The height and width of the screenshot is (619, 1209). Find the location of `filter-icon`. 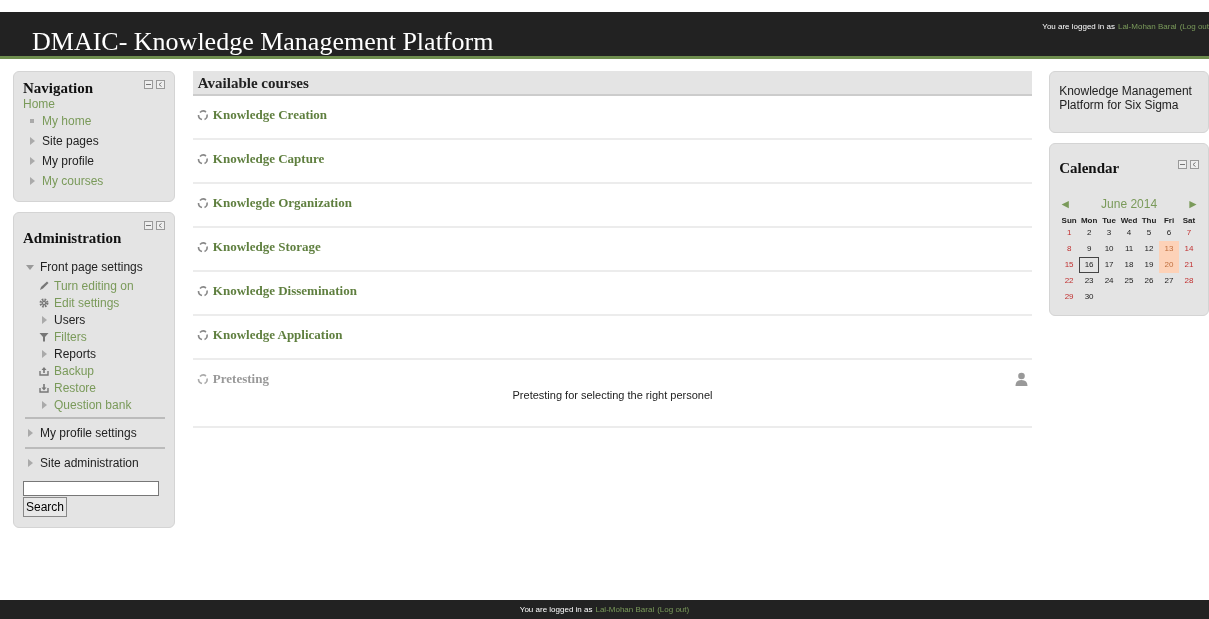

filter-icon is located at coordinates (44, 336).